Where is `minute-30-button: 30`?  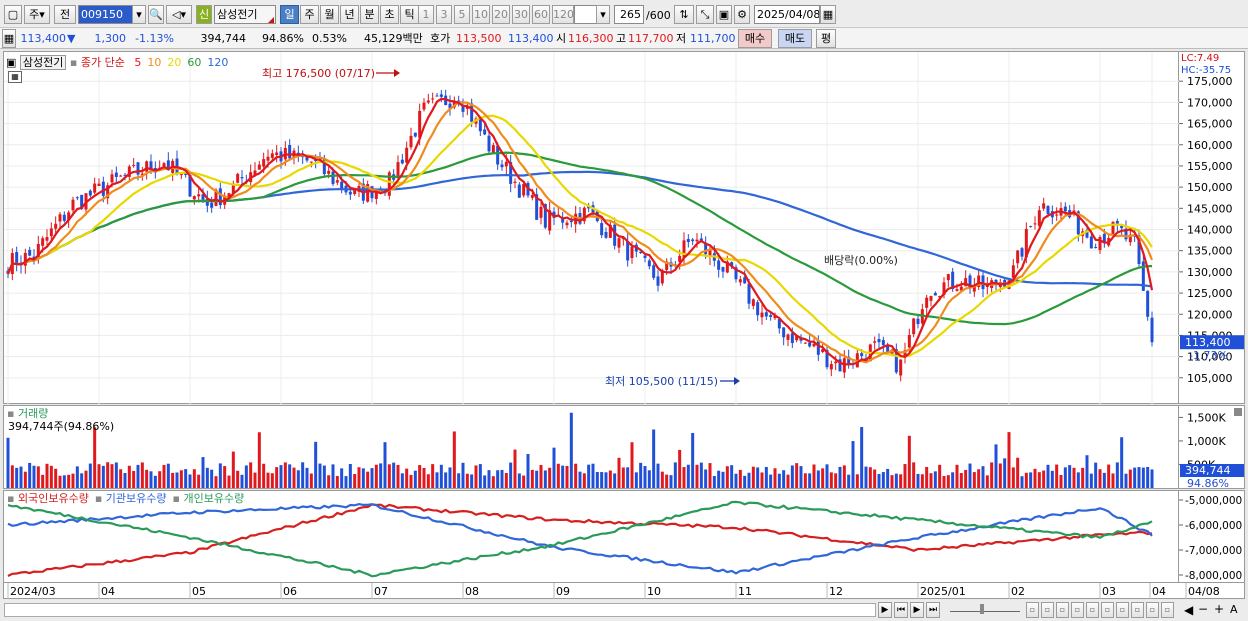 minute-30-button: 30 is located at coordinates (521, 14).